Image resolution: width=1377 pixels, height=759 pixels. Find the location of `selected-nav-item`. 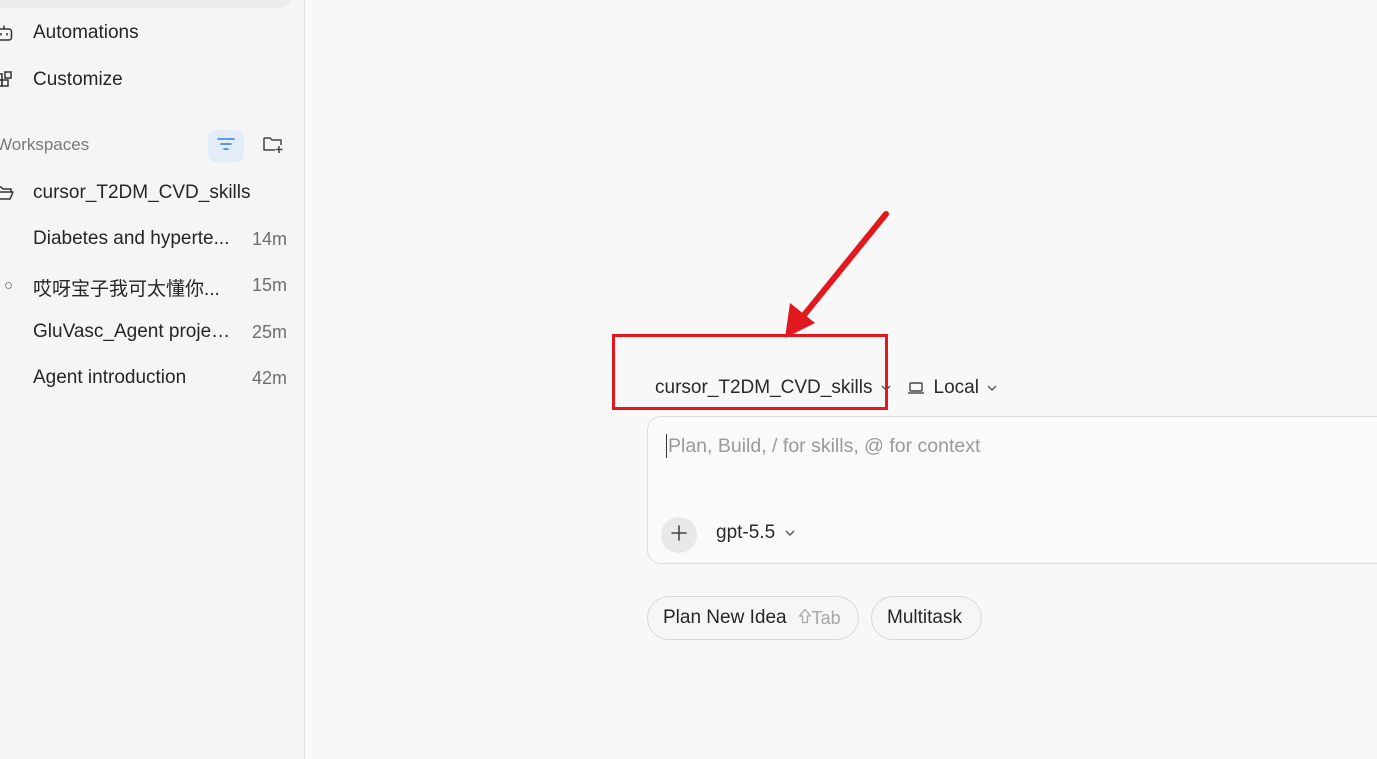

selected-nav-item is located at coordinates (146, 4).